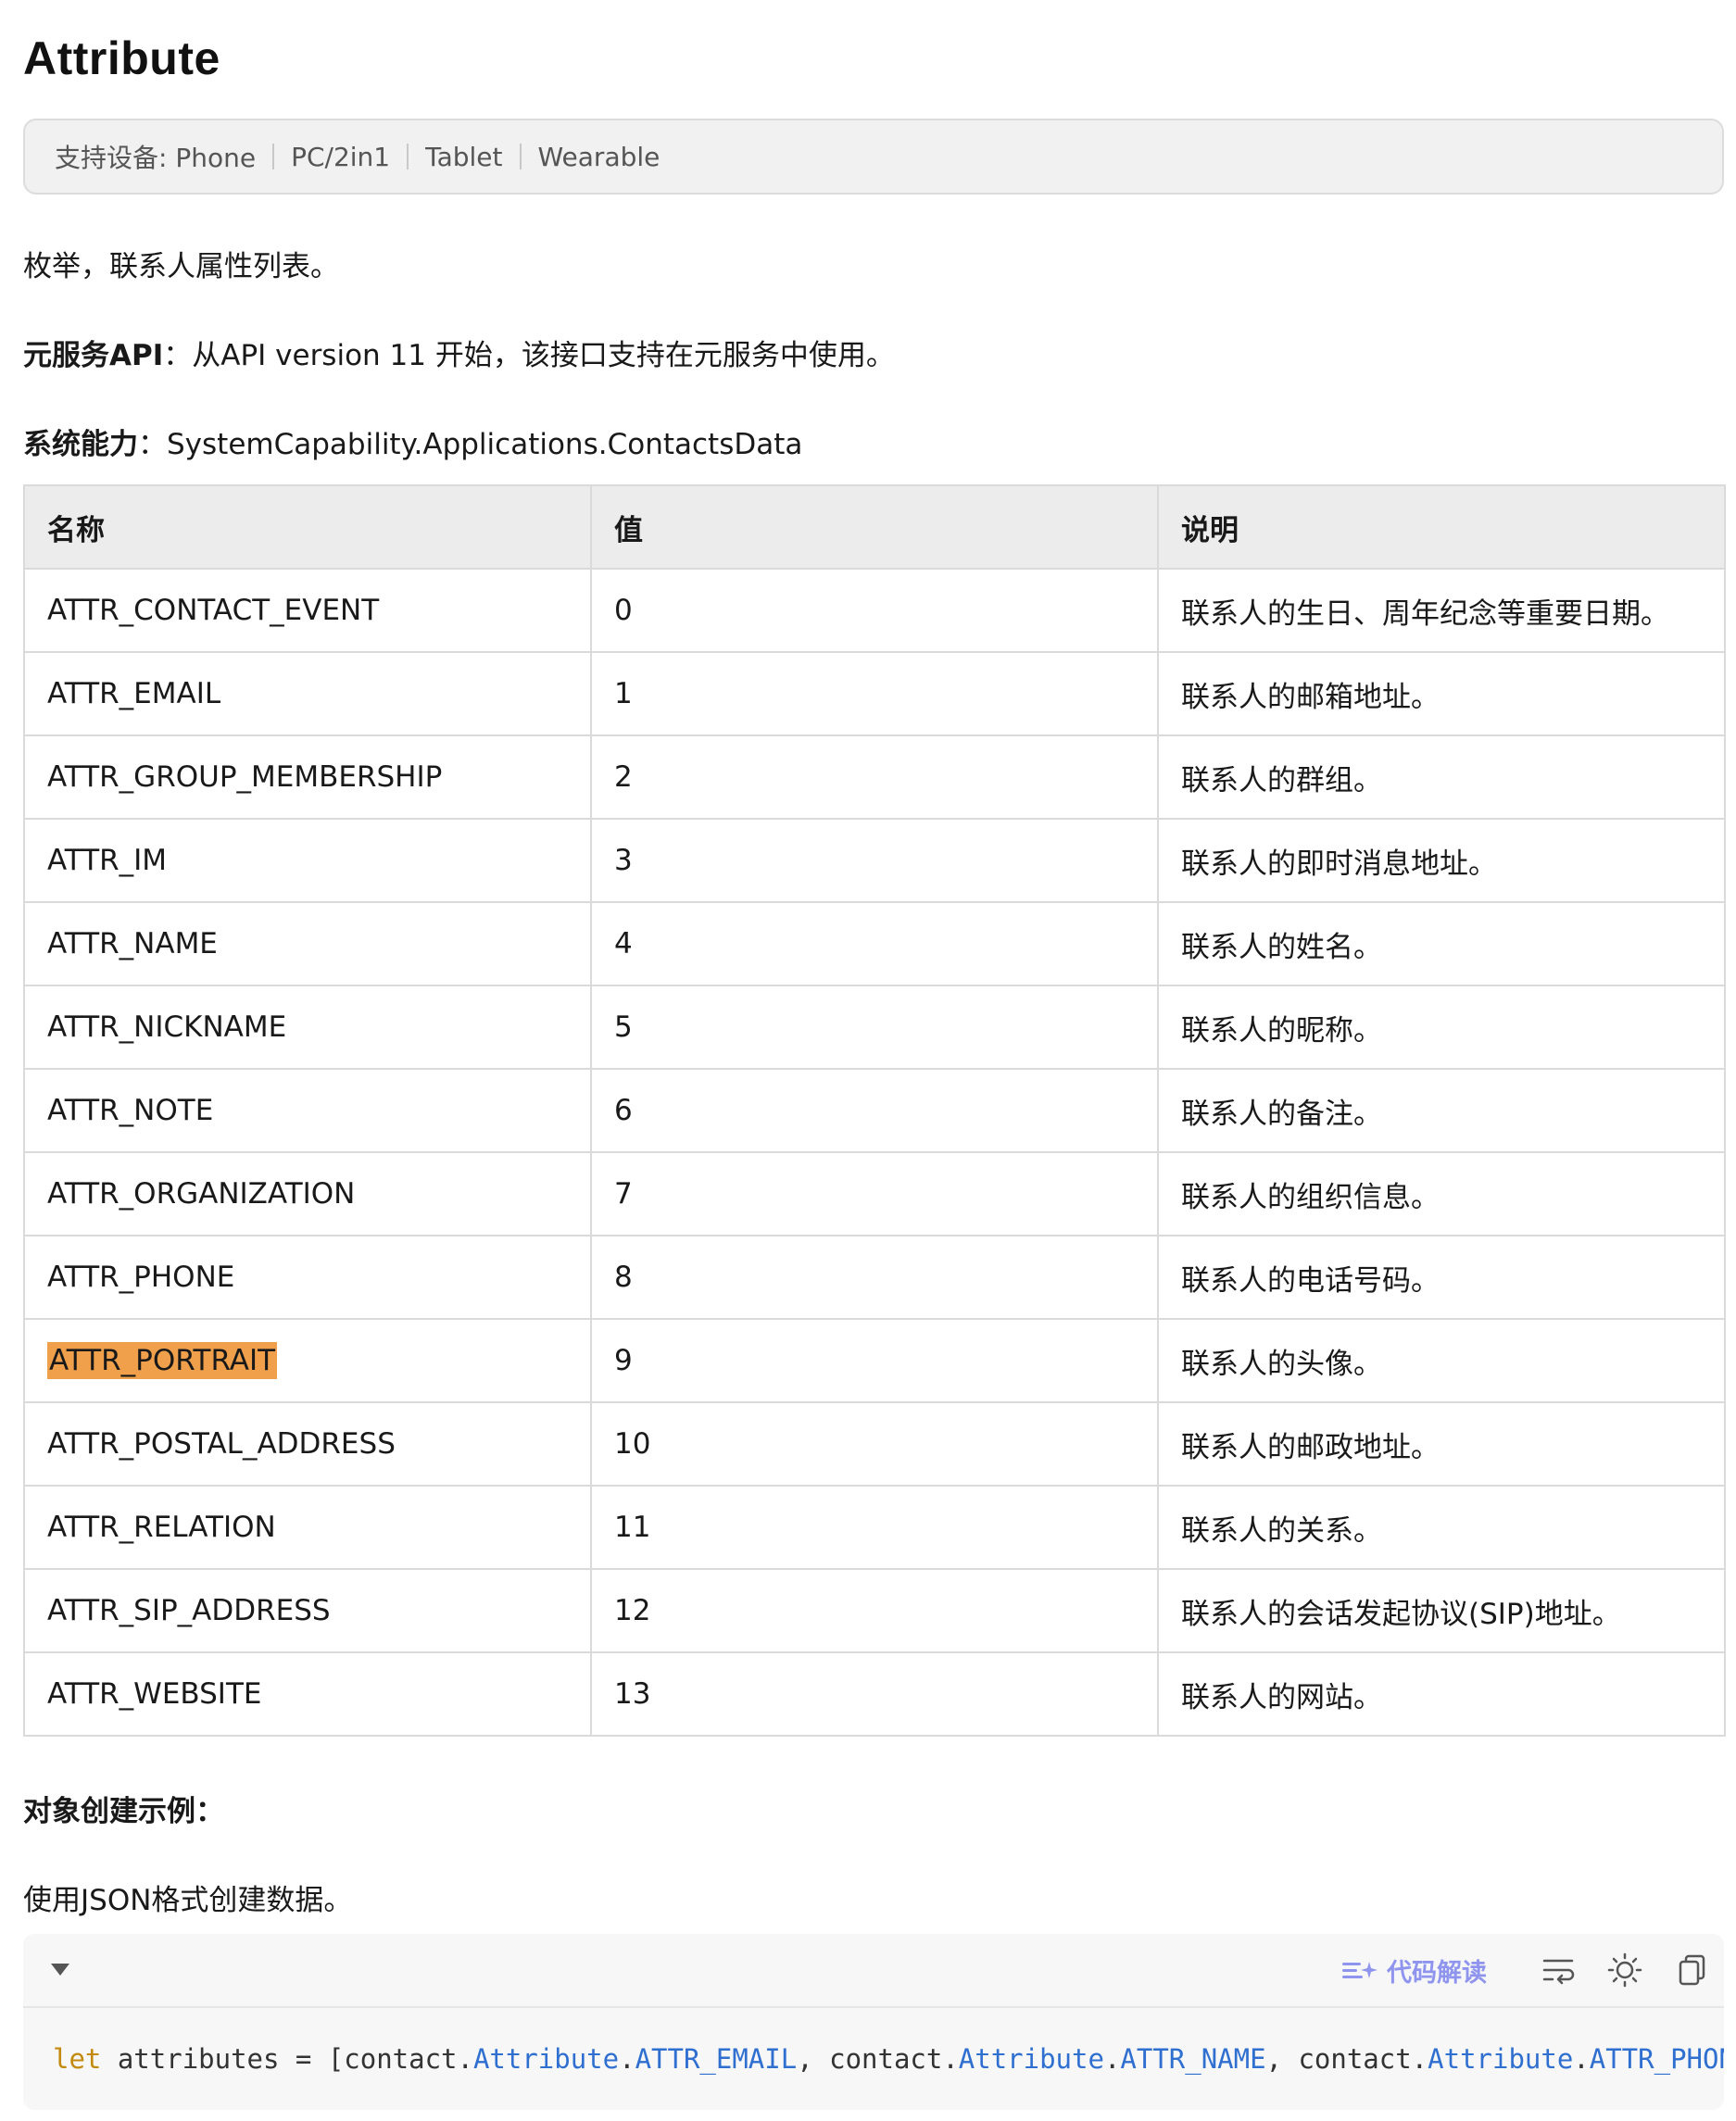 Image resolution: width=1736 pixels, height=2121 pixels. I want to click on table-row: ATTR_IM 3 联系人的即时消息地址。, so click(874, 860).